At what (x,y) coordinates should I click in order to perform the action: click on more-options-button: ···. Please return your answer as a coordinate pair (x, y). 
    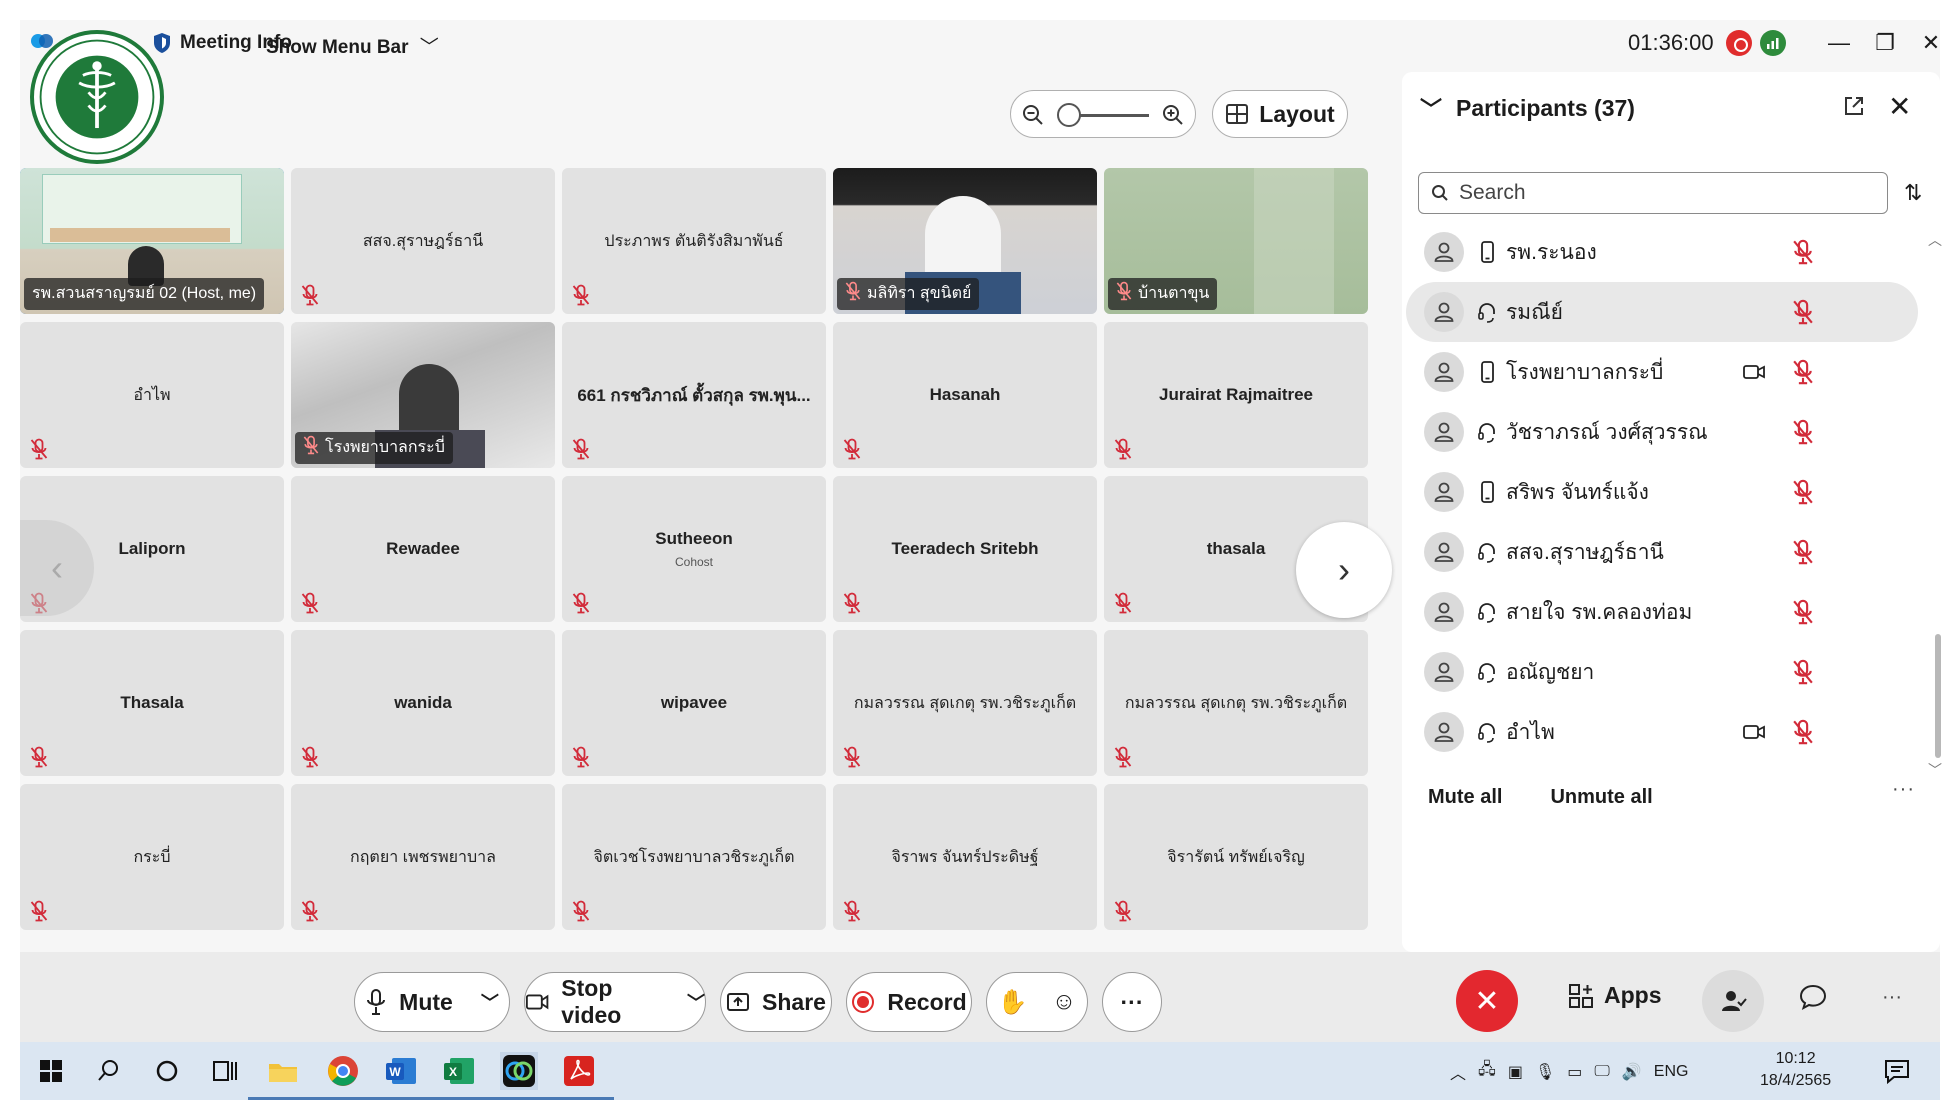
    Looking at the image, I should click on (1132, 1002).